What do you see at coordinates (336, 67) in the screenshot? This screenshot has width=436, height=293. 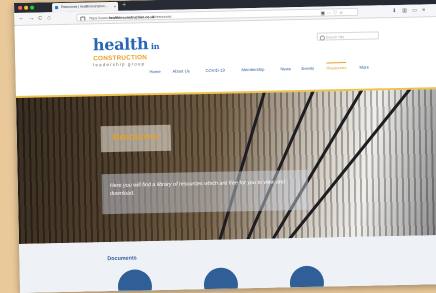 I see `menu-item-resources: Resources` at bounding box center [336, 67].